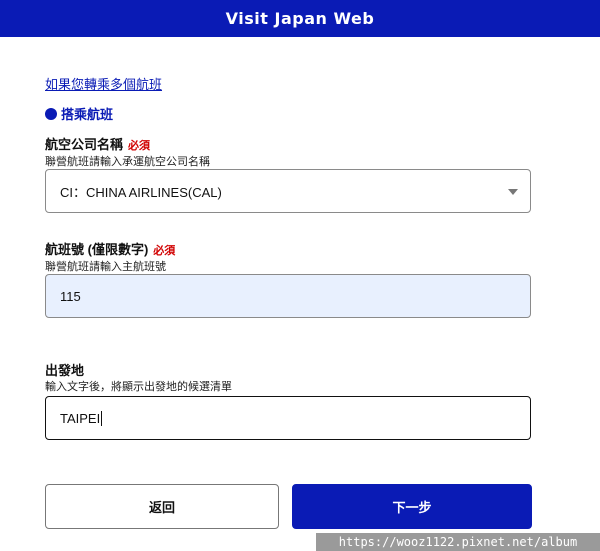  I want to click on section-title: 搭乘航班, so click(87, 114).